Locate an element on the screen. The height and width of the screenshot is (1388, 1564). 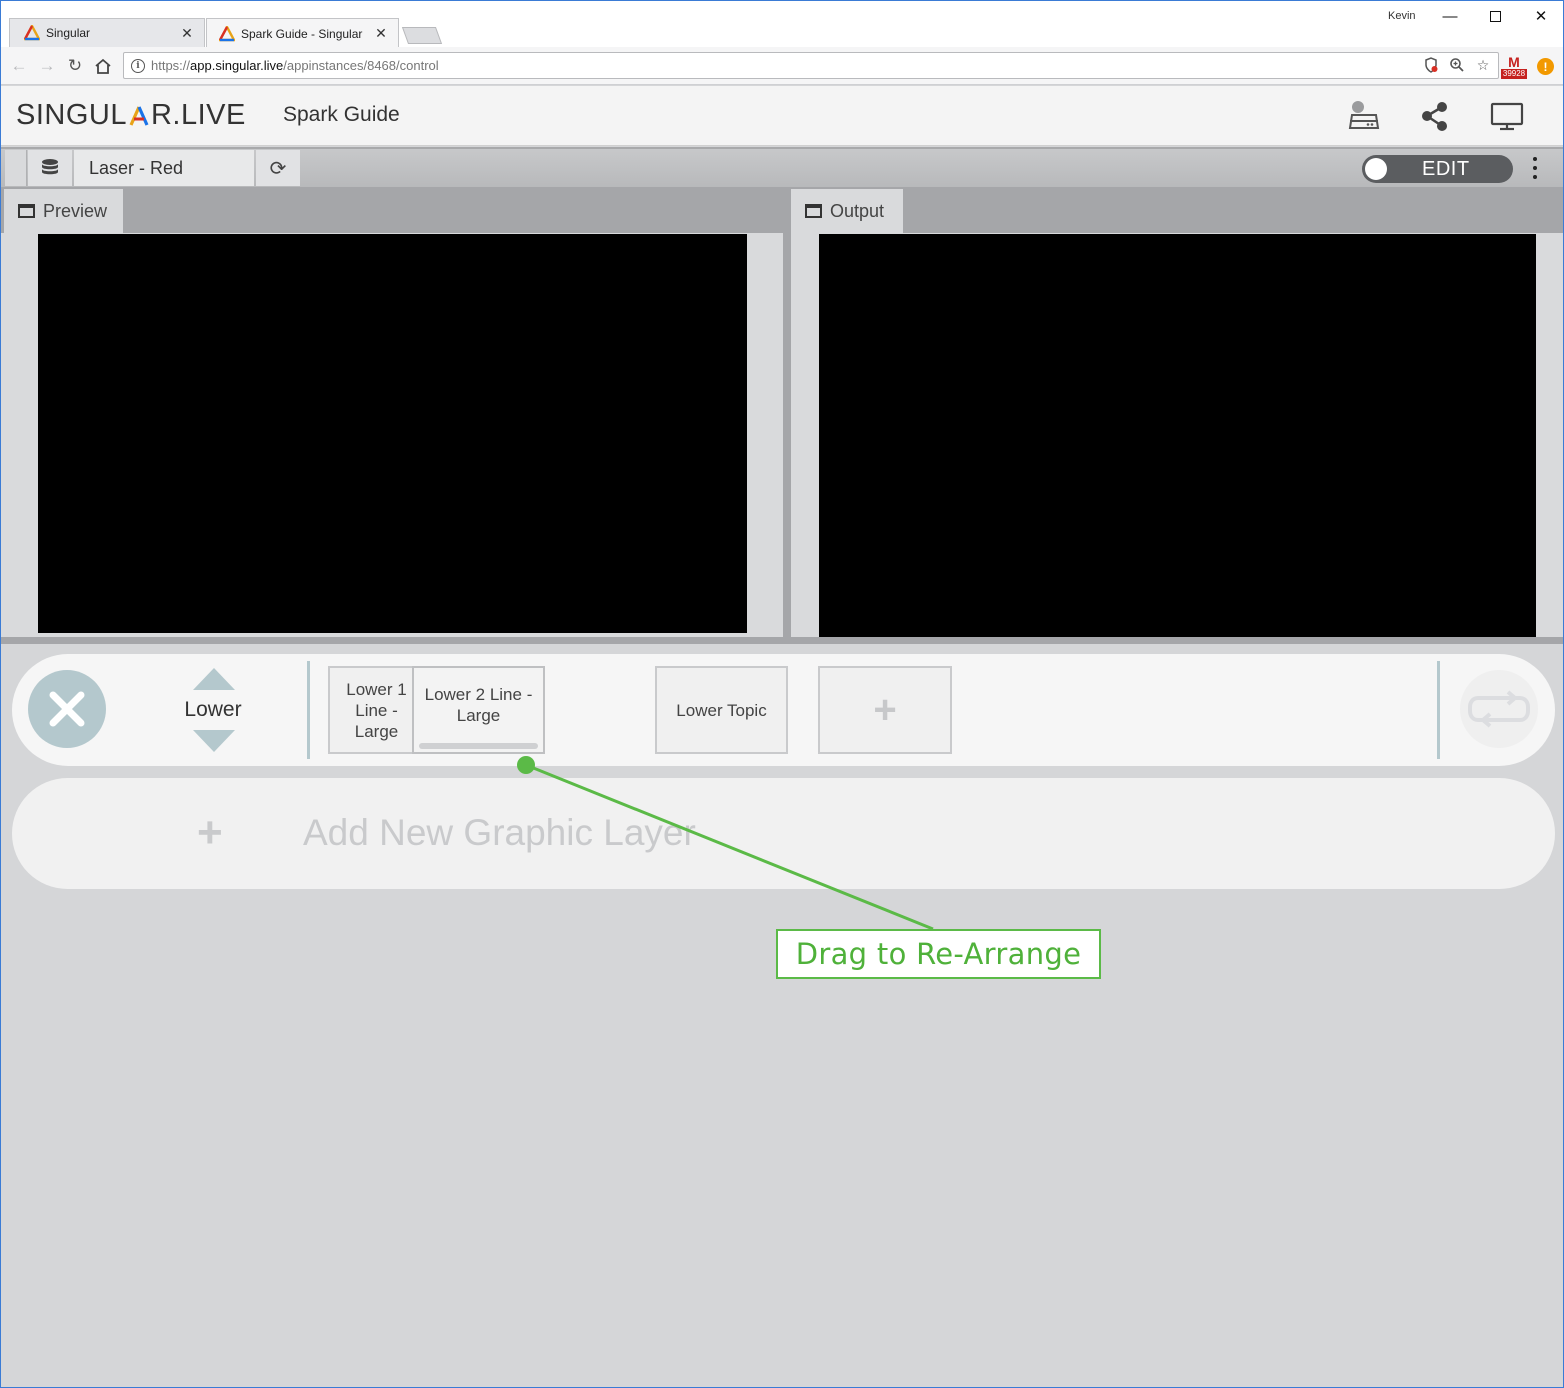
reload-icon: ↻ is located at coordinates (75, 66).